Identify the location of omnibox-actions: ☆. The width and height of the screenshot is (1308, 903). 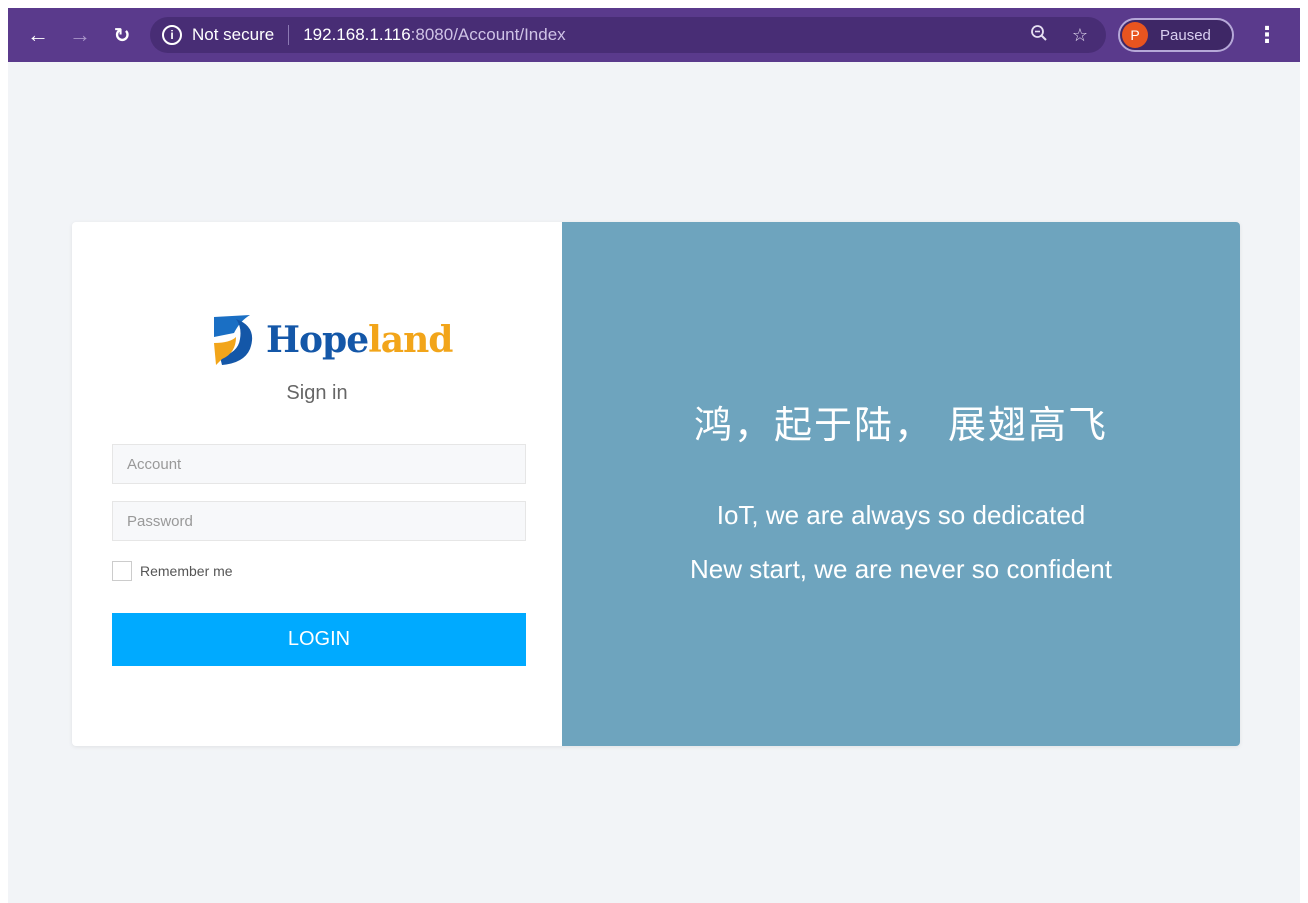
(1059, 35).